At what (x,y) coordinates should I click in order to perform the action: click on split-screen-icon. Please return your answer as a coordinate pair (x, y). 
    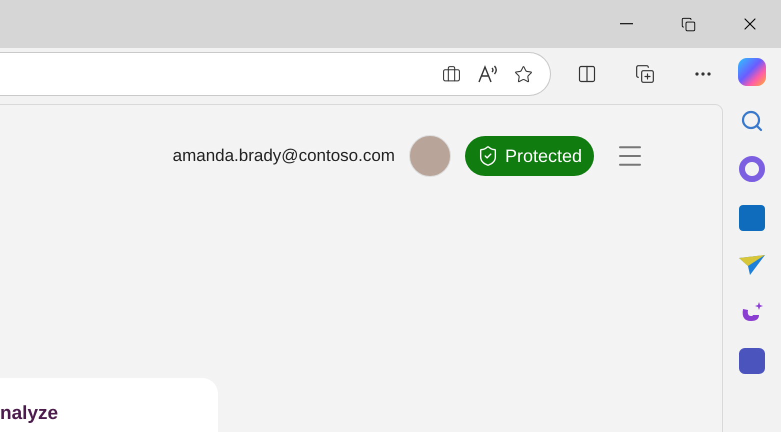
    Looking at the image, I should click on (587, 74).